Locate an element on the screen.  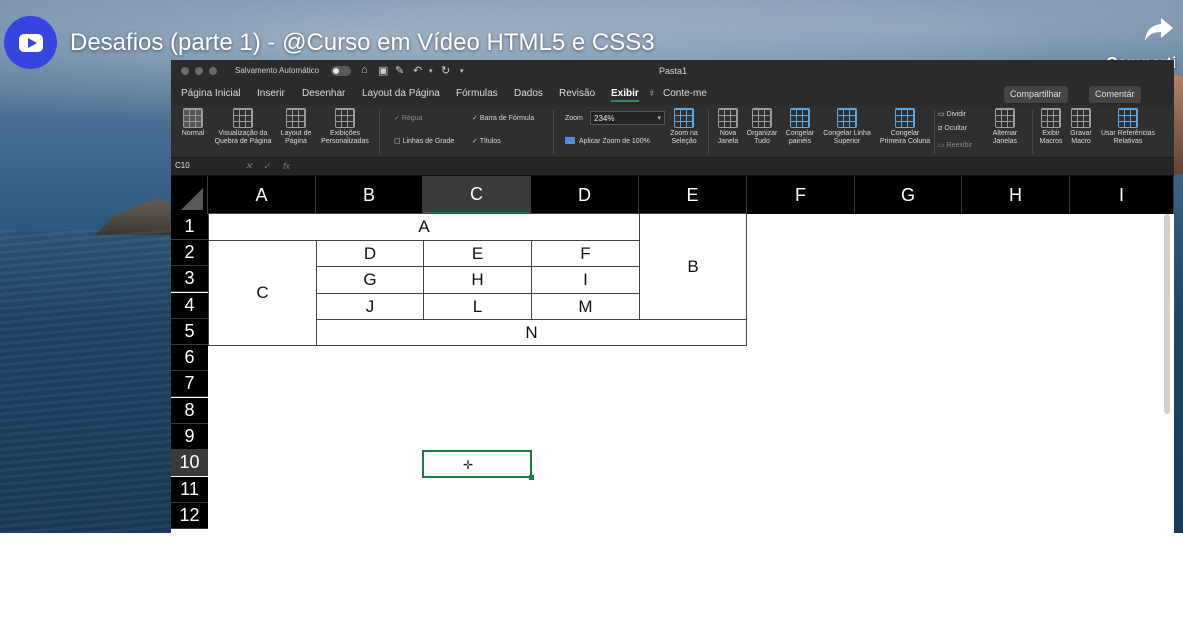
freeze-top-row-button: Congelar Linha Superior is located at coordinates (847, 127).